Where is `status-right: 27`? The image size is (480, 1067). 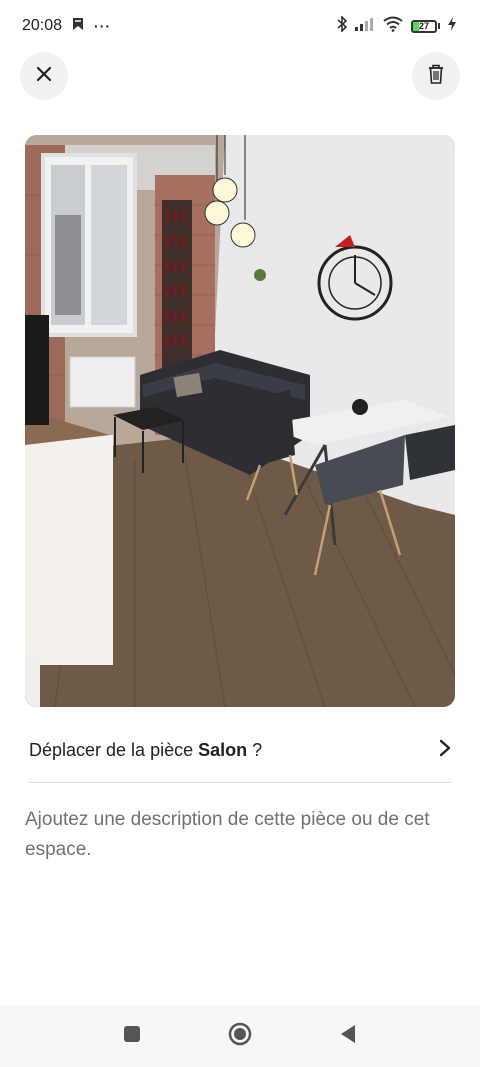 status-right: 27 is located at coordinates (396, 25).